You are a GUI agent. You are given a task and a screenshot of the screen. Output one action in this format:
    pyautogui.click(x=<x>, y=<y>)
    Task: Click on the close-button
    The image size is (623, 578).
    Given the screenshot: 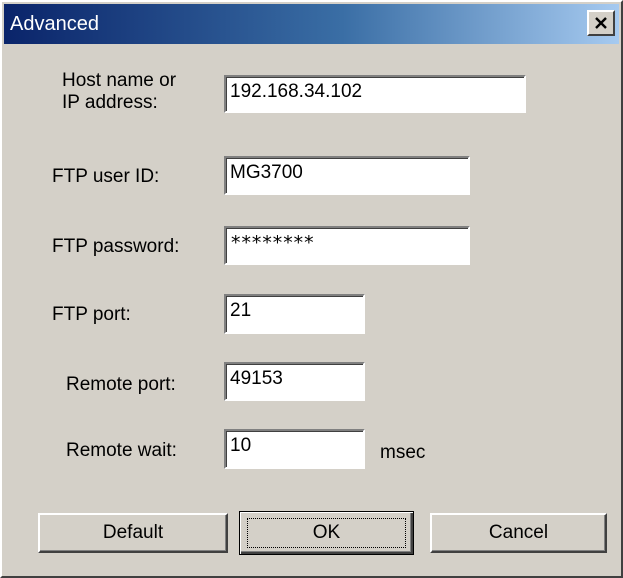 What is the action you would take?
    pyautogui.click(x=601, y=23)
    